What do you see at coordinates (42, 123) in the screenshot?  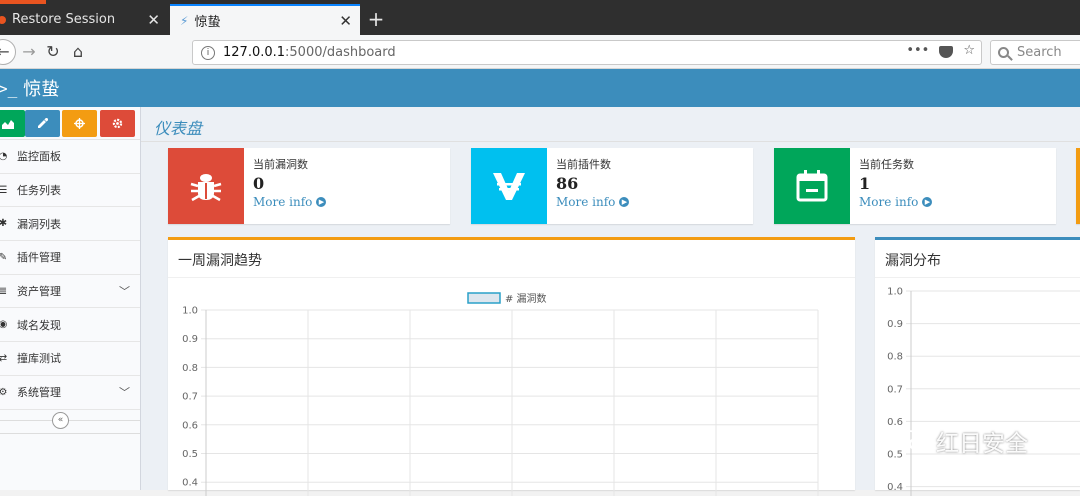 I see `edit-button` at bounding box center [42, 123].